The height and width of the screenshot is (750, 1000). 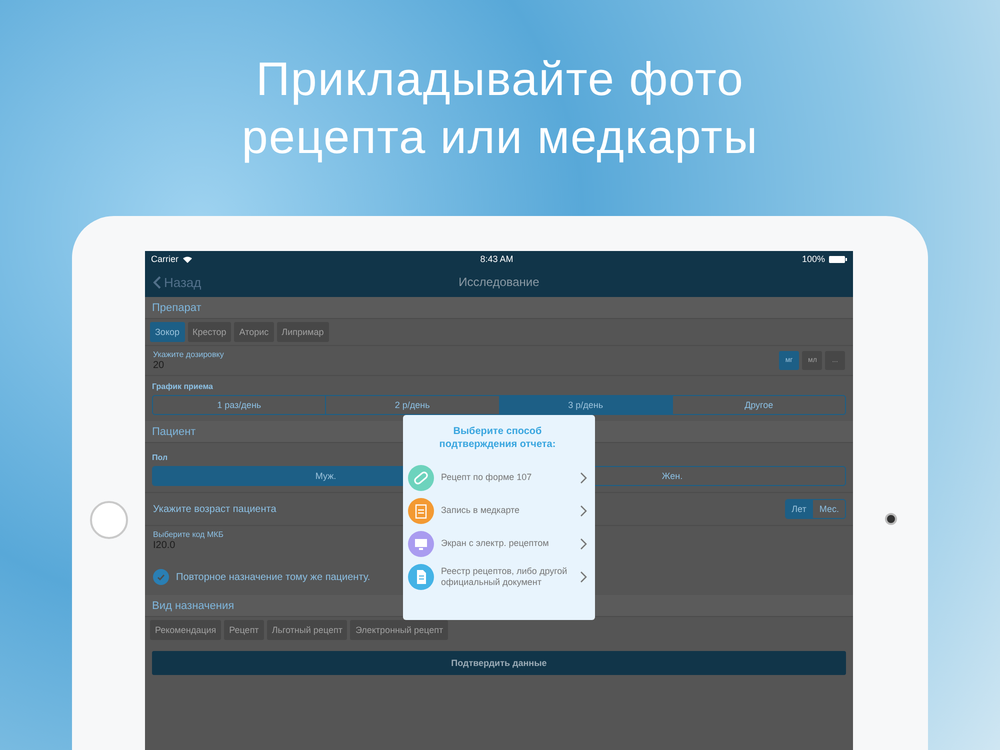 I want to click on age-unit-segment: Лет, so click(x=799, y=509).